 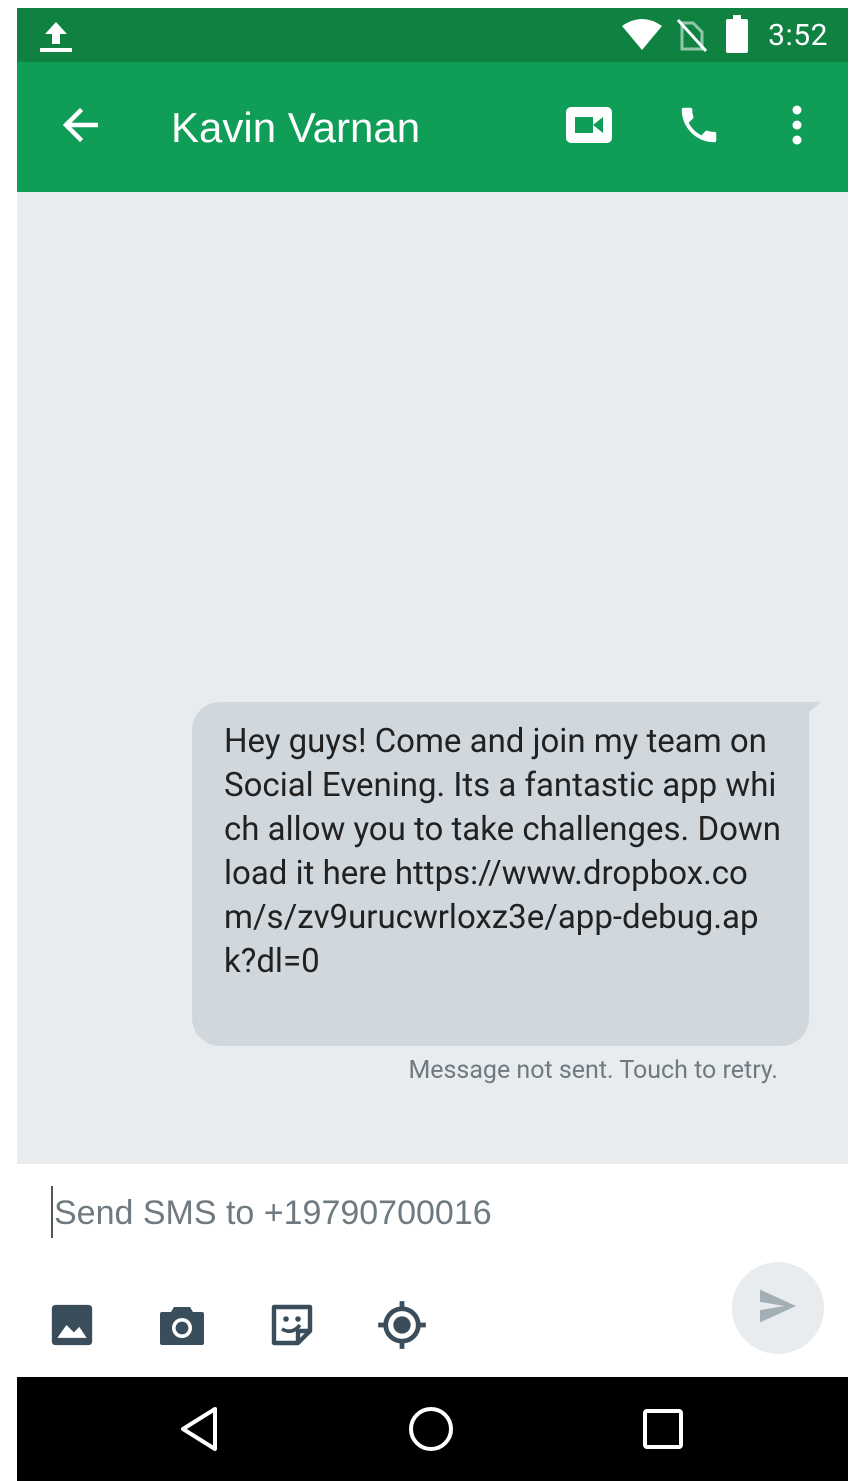 I want to click on recents-square-icon, so click(x=663, y=1431).